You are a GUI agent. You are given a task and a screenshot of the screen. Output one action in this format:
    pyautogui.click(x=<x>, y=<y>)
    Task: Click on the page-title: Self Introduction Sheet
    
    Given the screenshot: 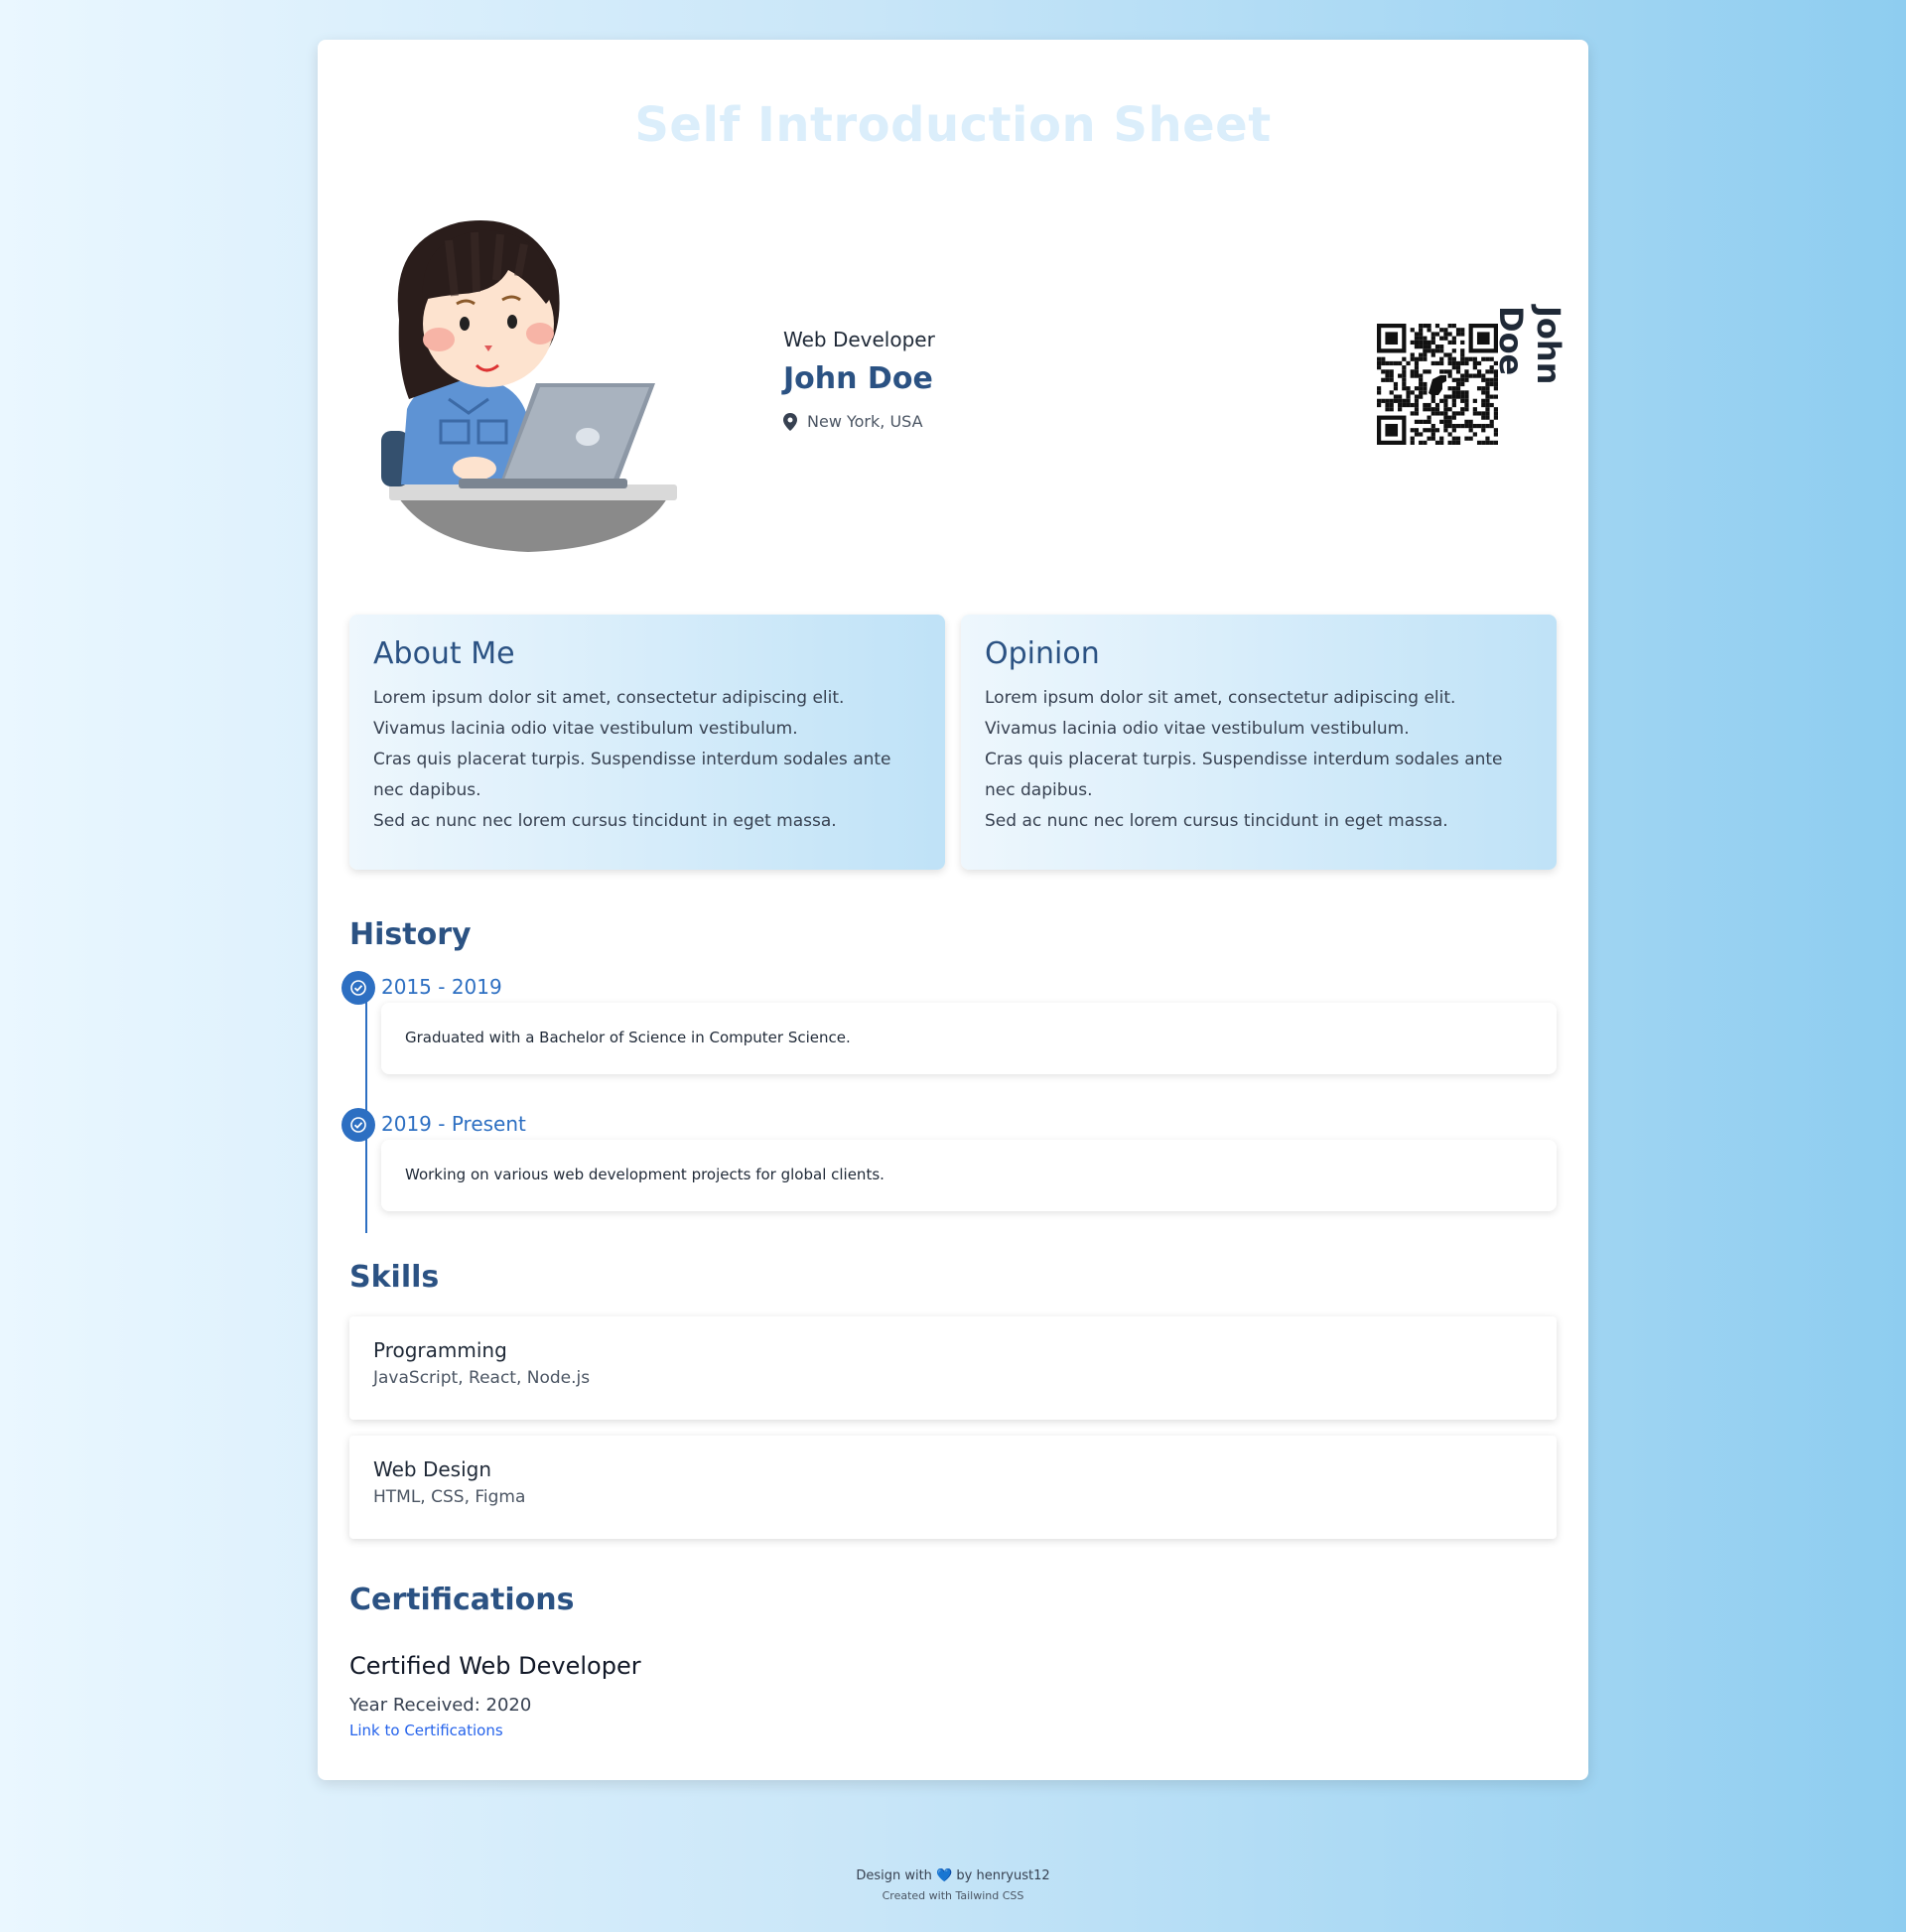 What is the action you would take?
    pyautogui.click(x=953, y=125)
    